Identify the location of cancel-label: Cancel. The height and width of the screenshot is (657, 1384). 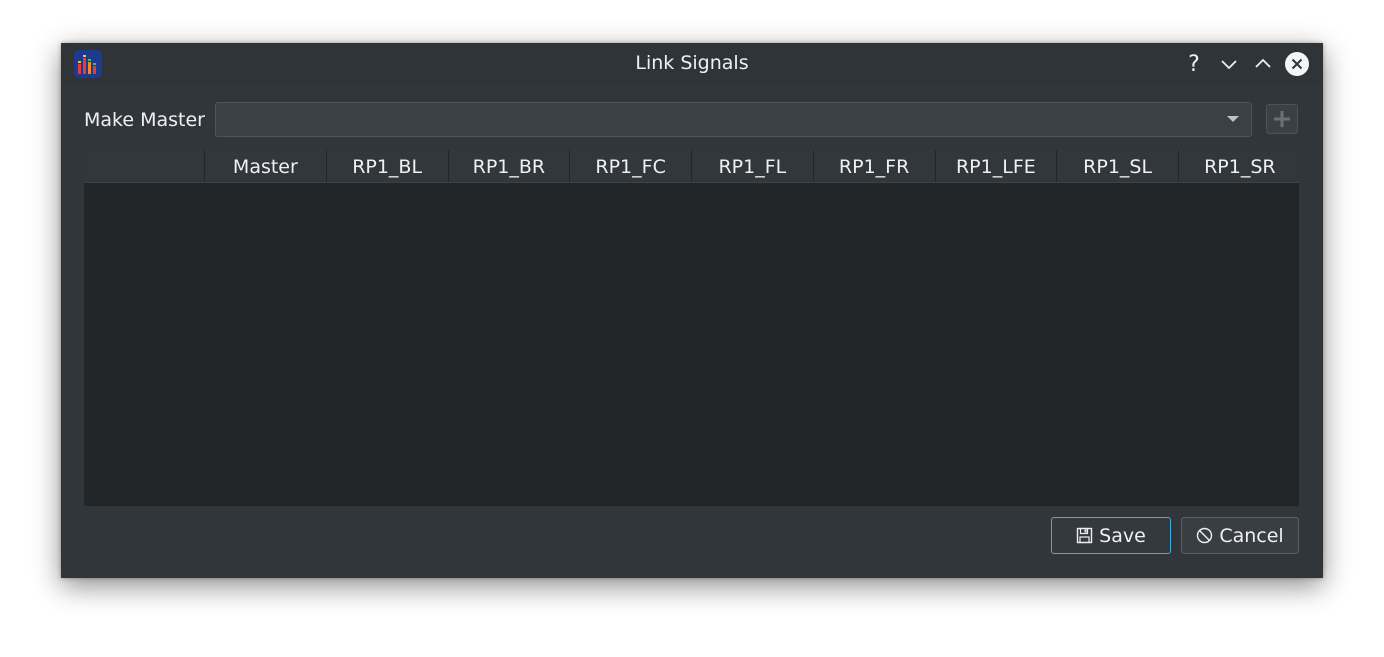
(1251, 535).